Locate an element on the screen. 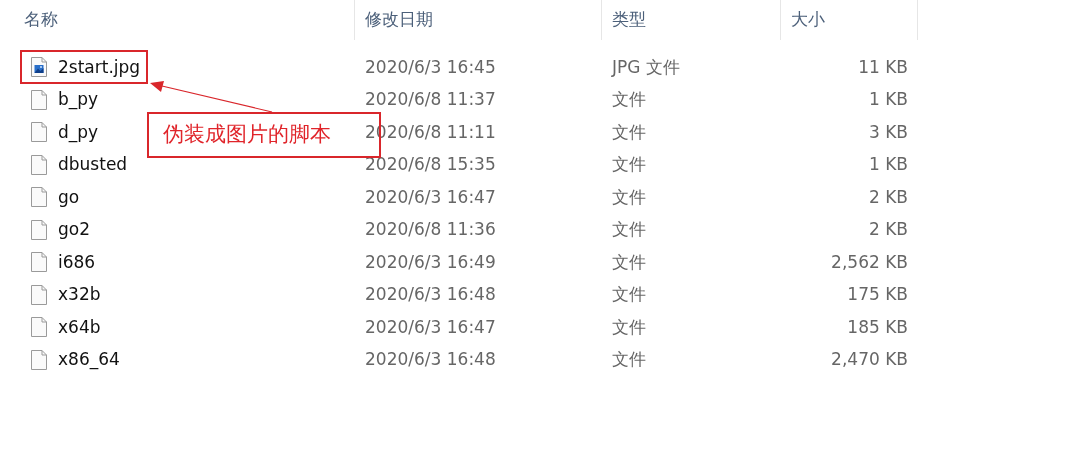 The width and height of the screenshot is (1080, 462). size-text: 175 KB is located at coordinates (877, 294).